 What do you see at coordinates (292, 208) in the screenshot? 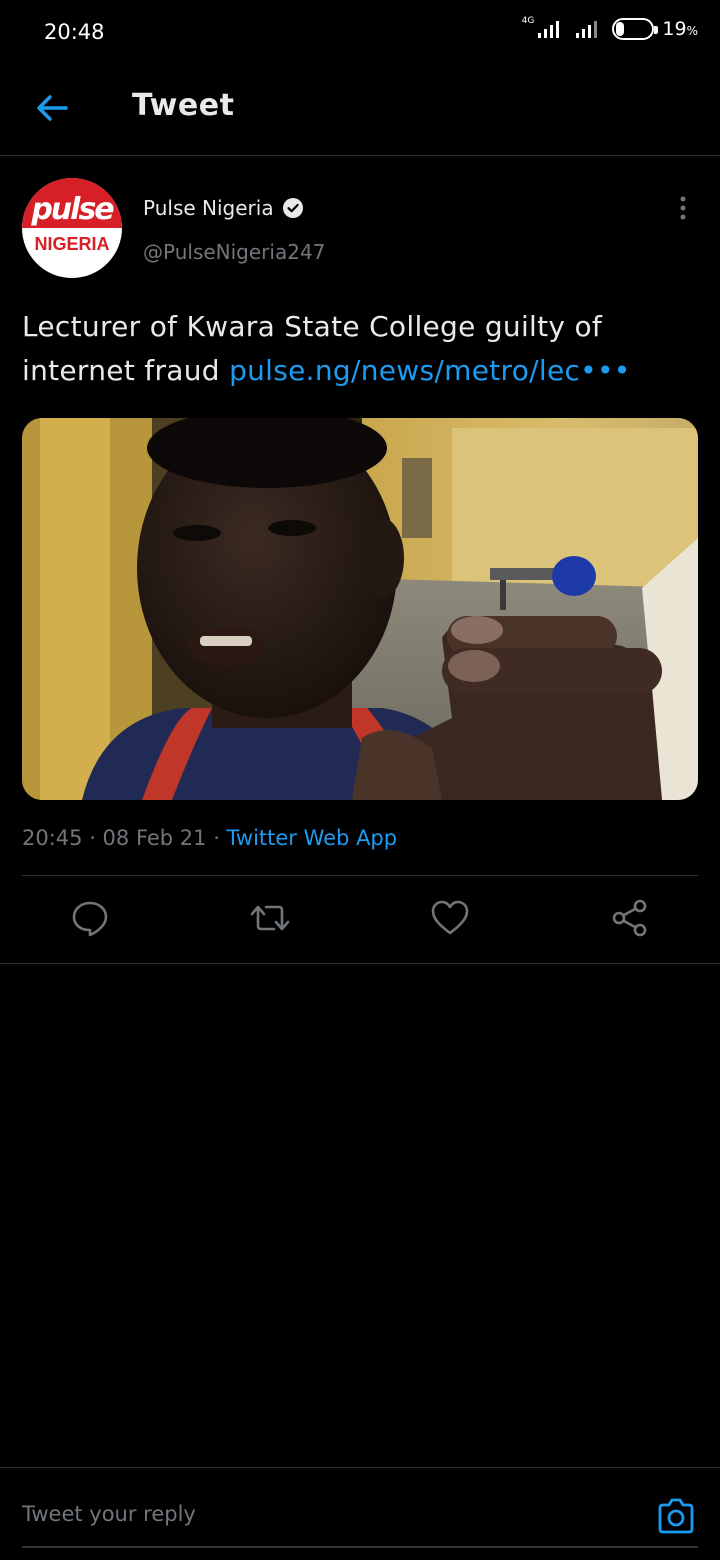
I see `verified-badge-icon` at bounding box center [292, 208].